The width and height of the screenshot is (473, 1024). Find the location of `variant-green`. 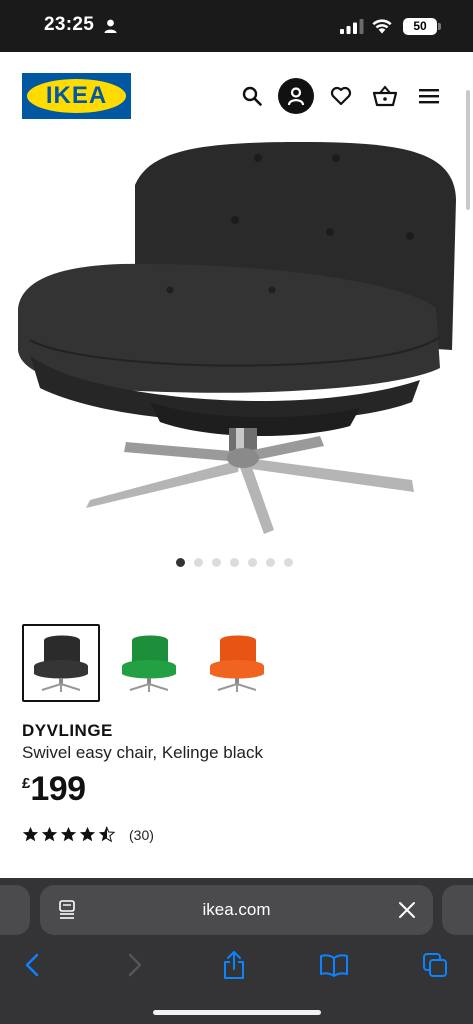

variant-green is located at coordinates (149, 663).